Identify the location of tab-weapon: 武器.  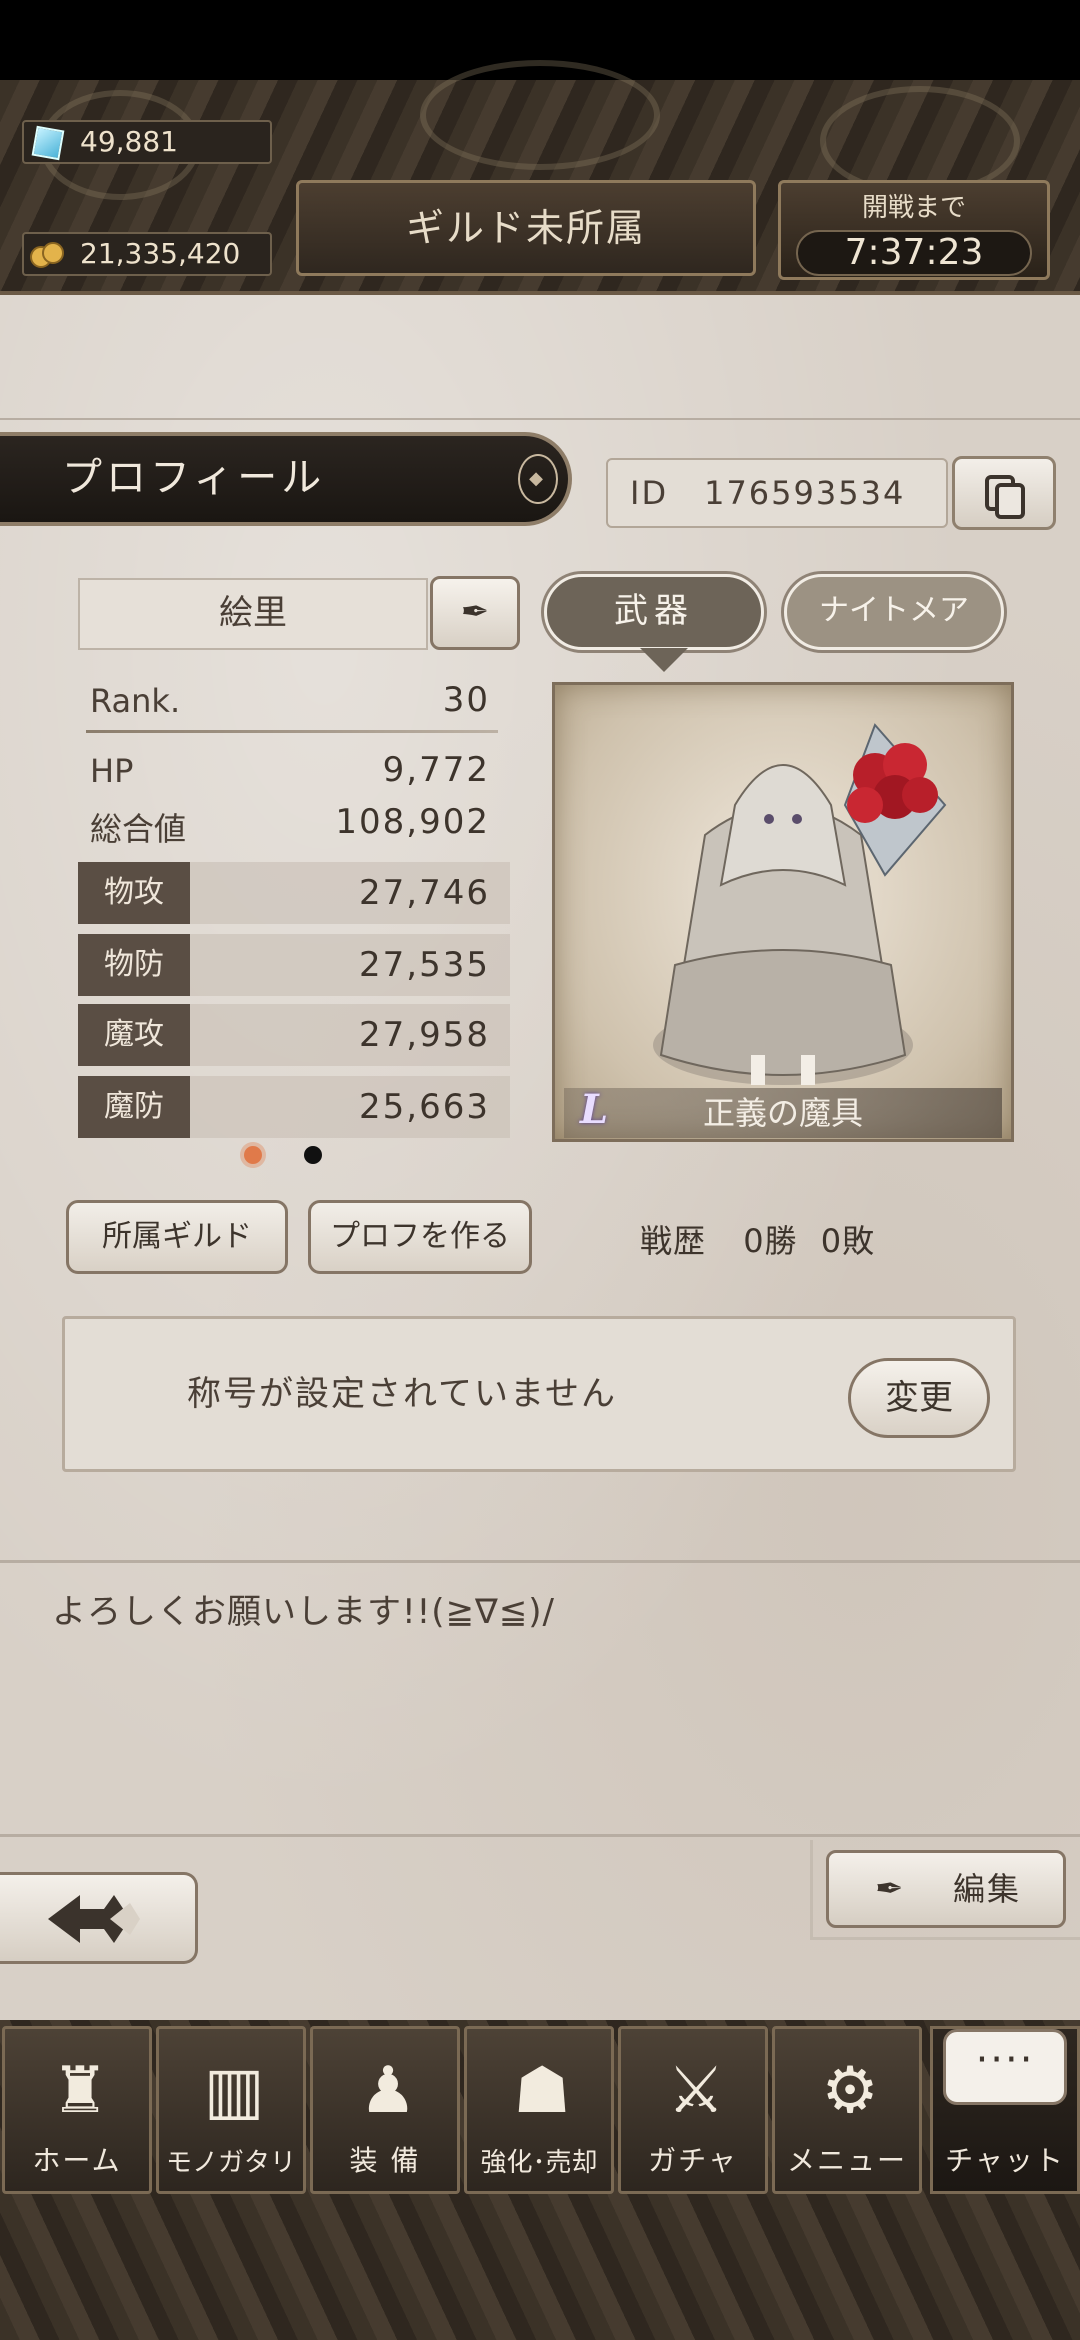
(654, 612).